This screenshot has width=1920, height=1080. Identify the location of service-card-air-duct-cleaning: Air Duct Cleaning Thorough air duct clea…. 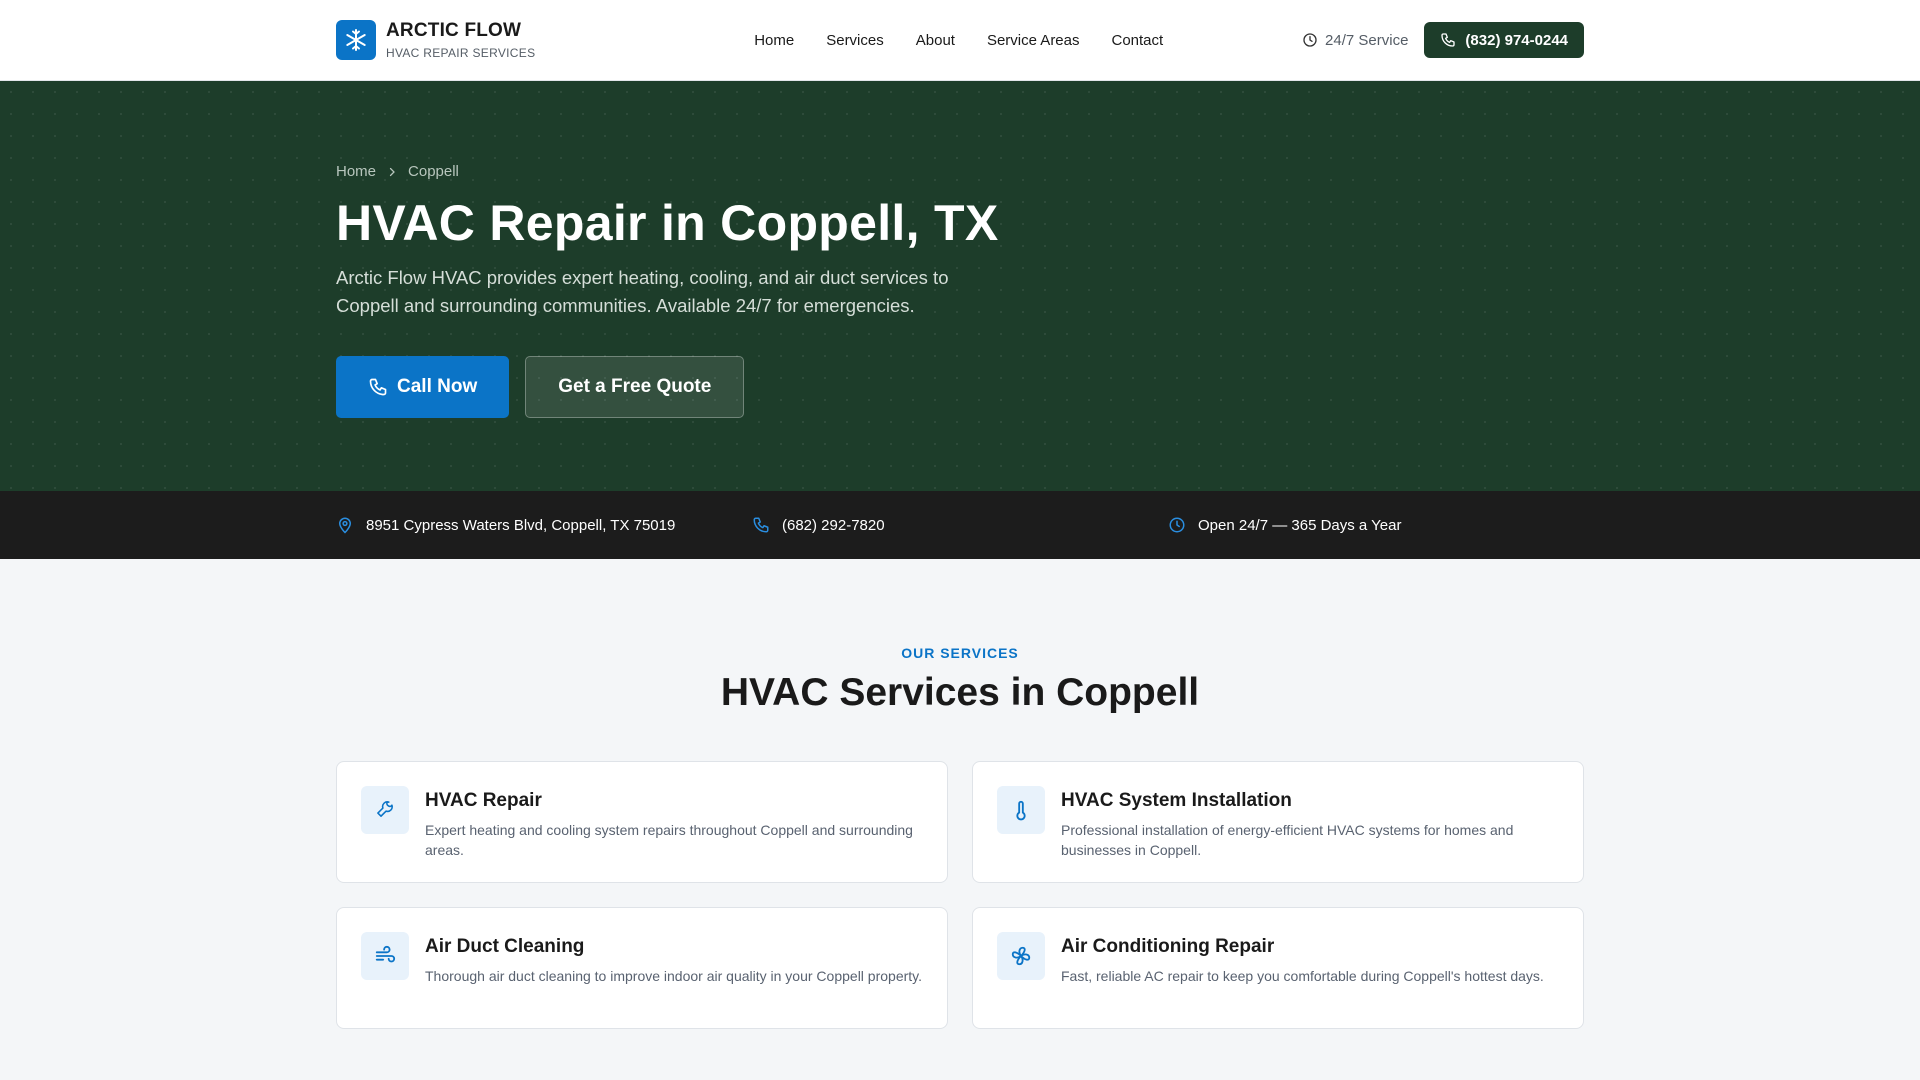
(642, 968).